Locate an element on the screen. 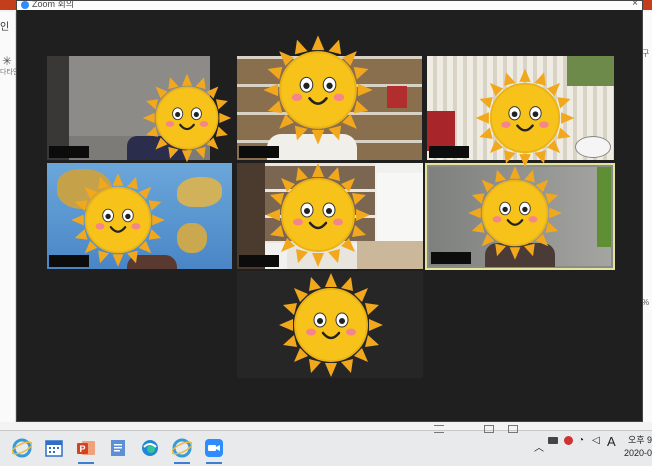 The image size is (652, 466). background-app-right-label: 구 is located at coordinates (646, 53).